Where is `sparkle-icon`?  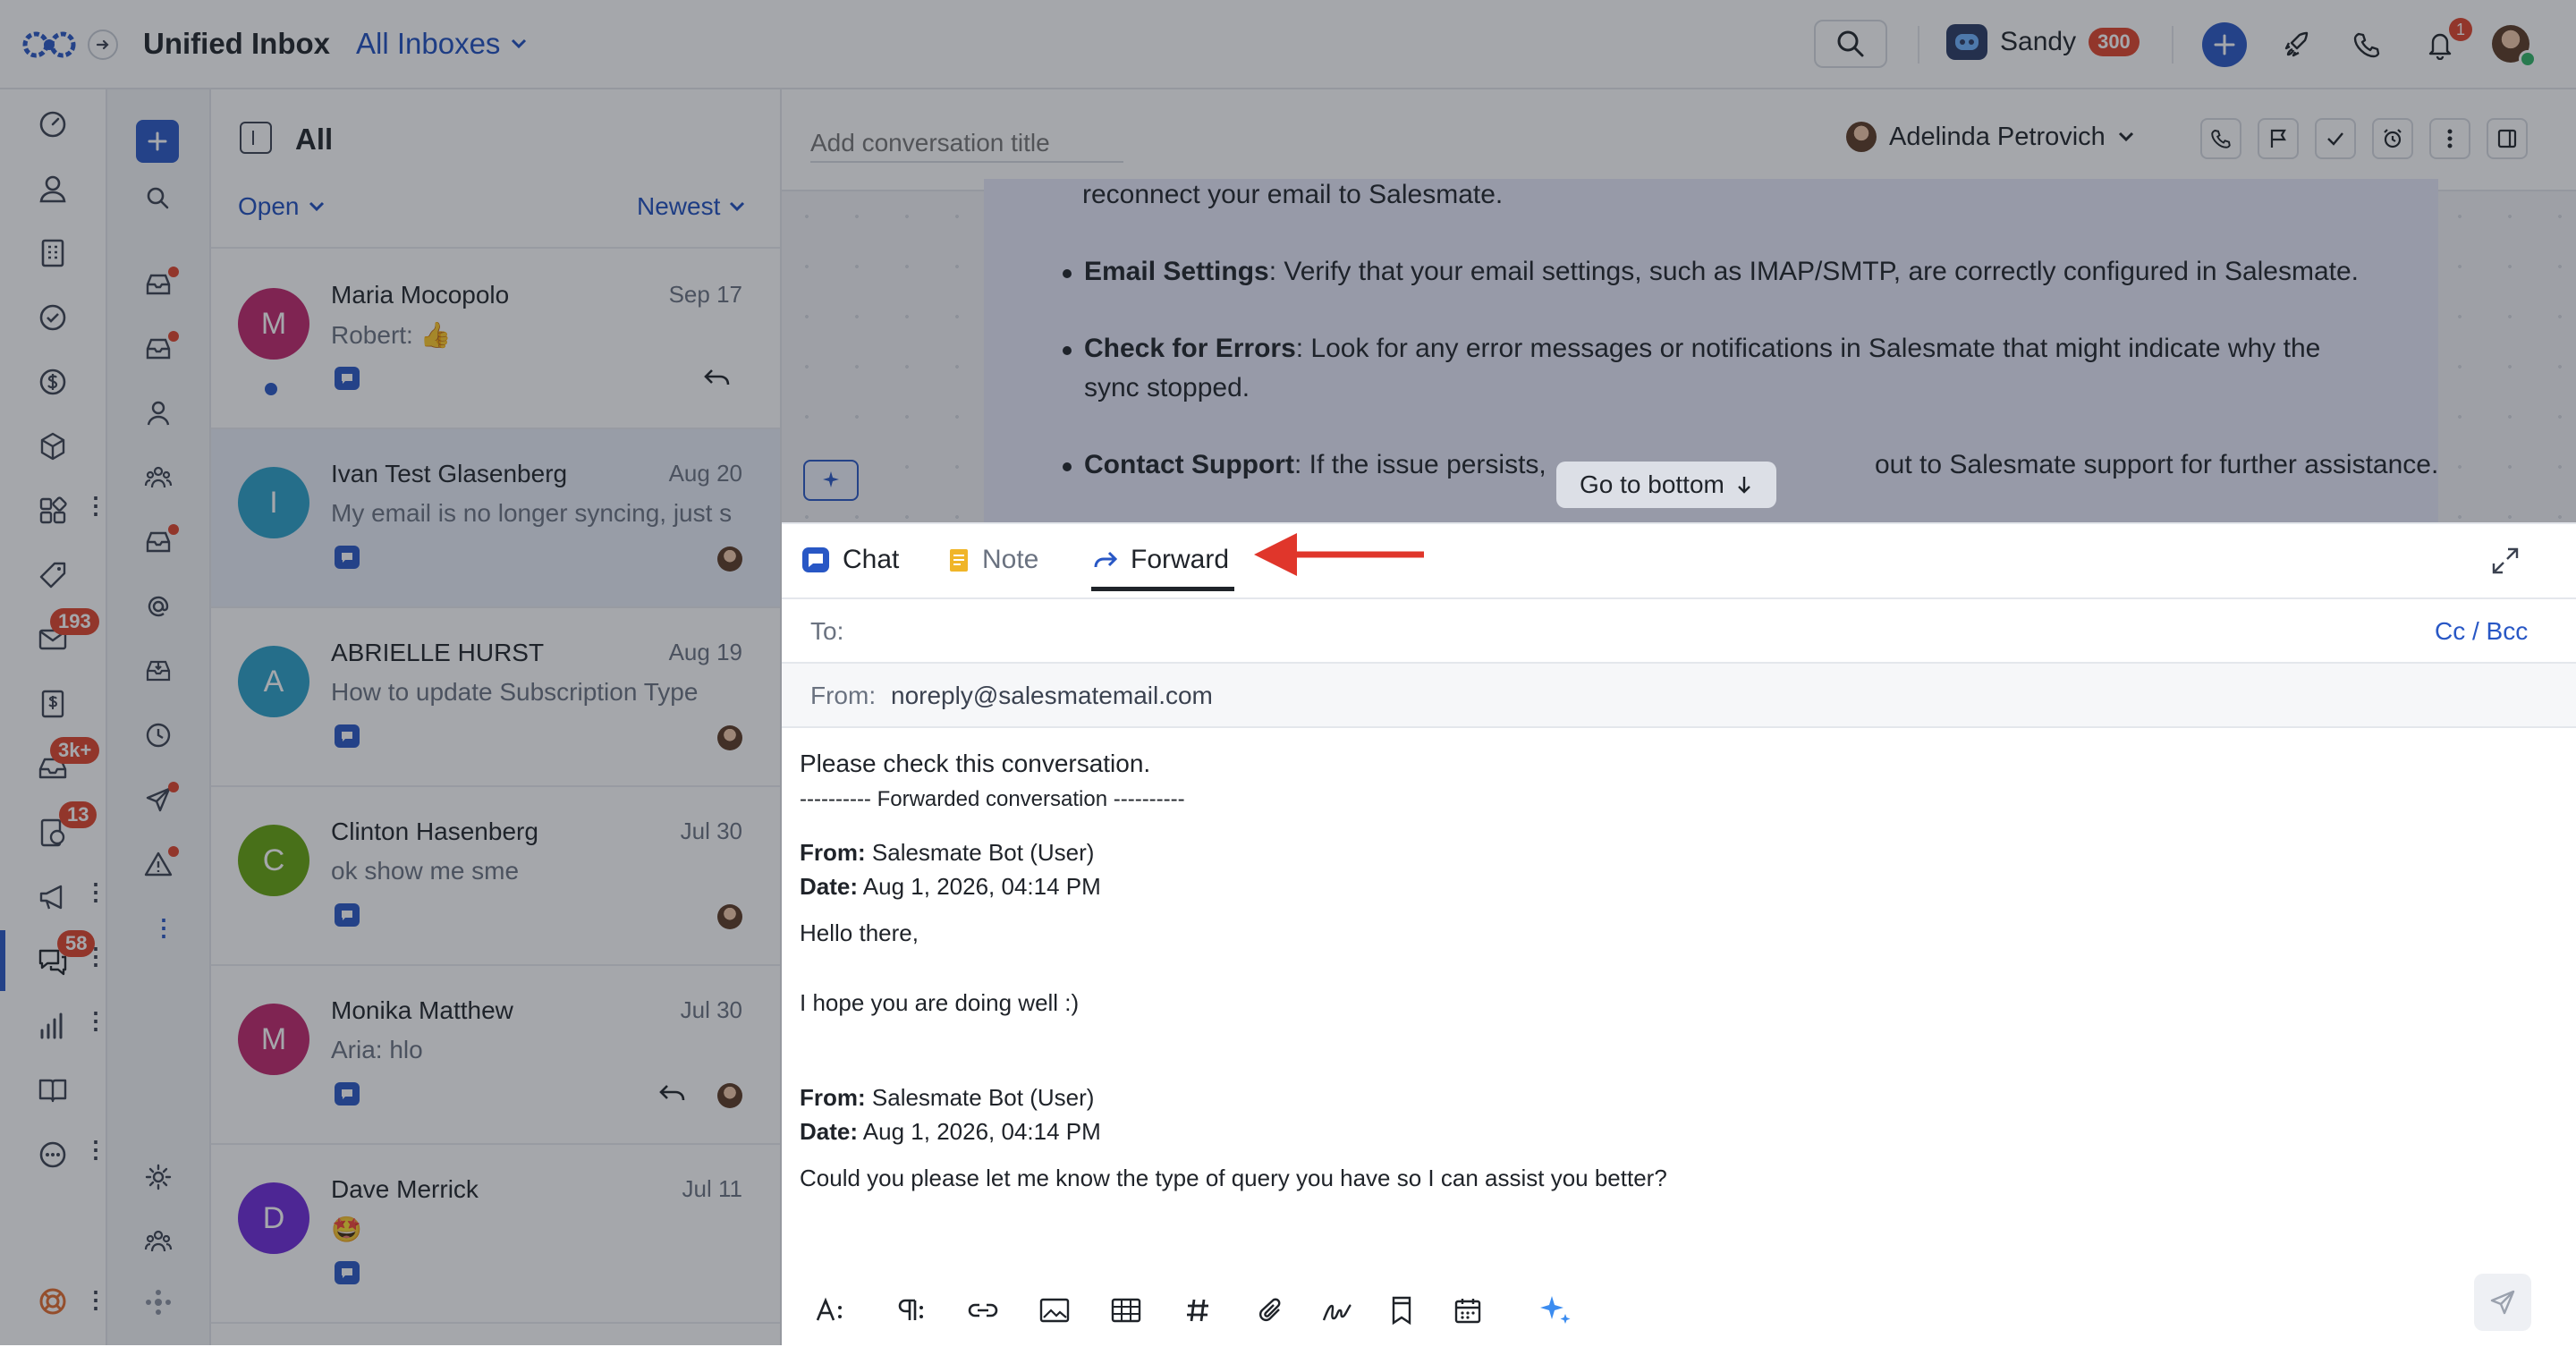
sparkle-icon is located at coordinates (1555, 1310).